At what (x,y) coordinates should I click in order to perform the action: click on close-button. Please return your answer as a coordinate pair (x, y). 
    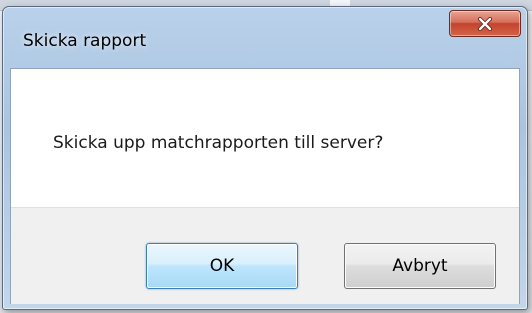
    Looking at the image, I should click on (485, 23).